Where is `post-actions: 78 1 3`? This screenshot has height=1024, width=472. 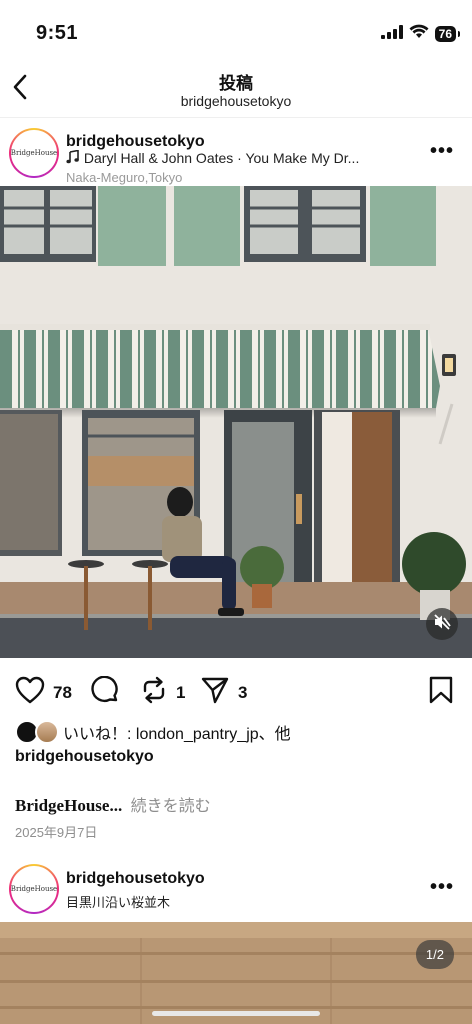
post-actions: 78 1 3 is located at coordinates (236, 690).